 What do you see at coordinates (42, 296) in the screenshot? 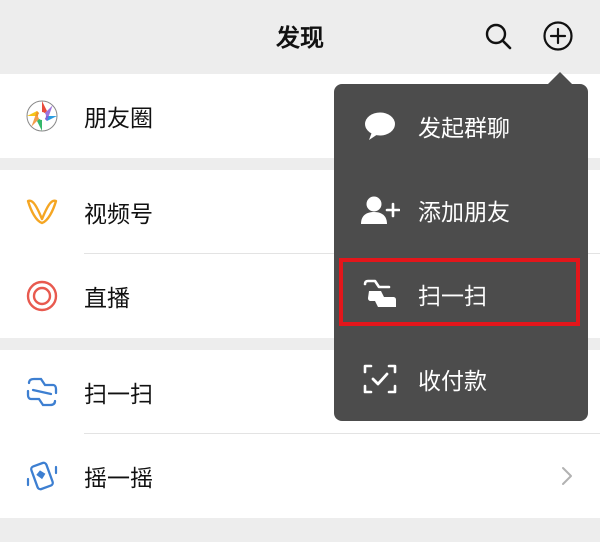
I see `live-icon` at bounding box center [42, 296].